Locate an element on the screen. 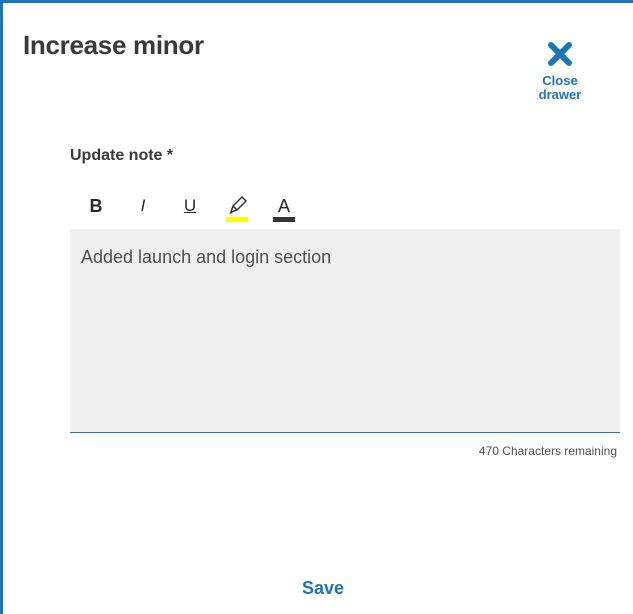  rich-text-toolbar: B I U A is located at coordinates (220, 209).